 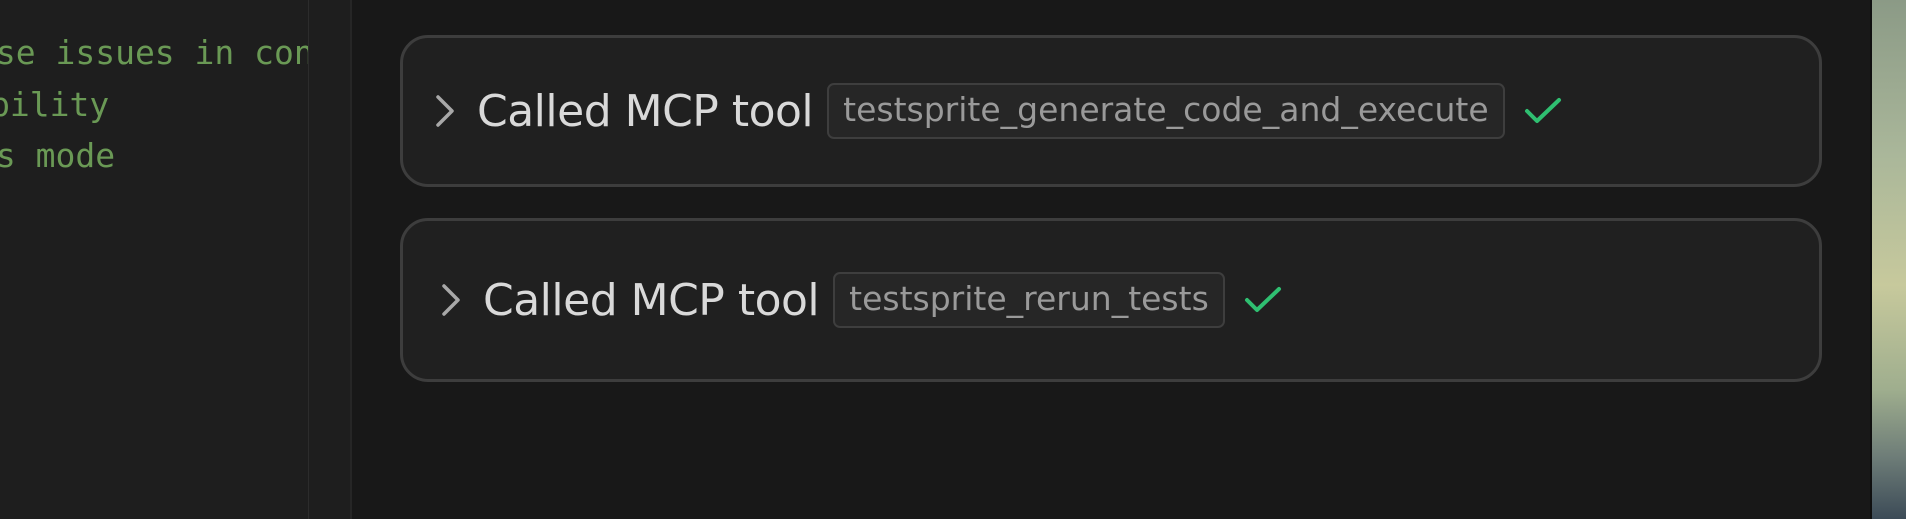 What do you see at coordinates (55, 104) in the screenshot?
I see `code-line: bility` at bounding box center [55, 104].